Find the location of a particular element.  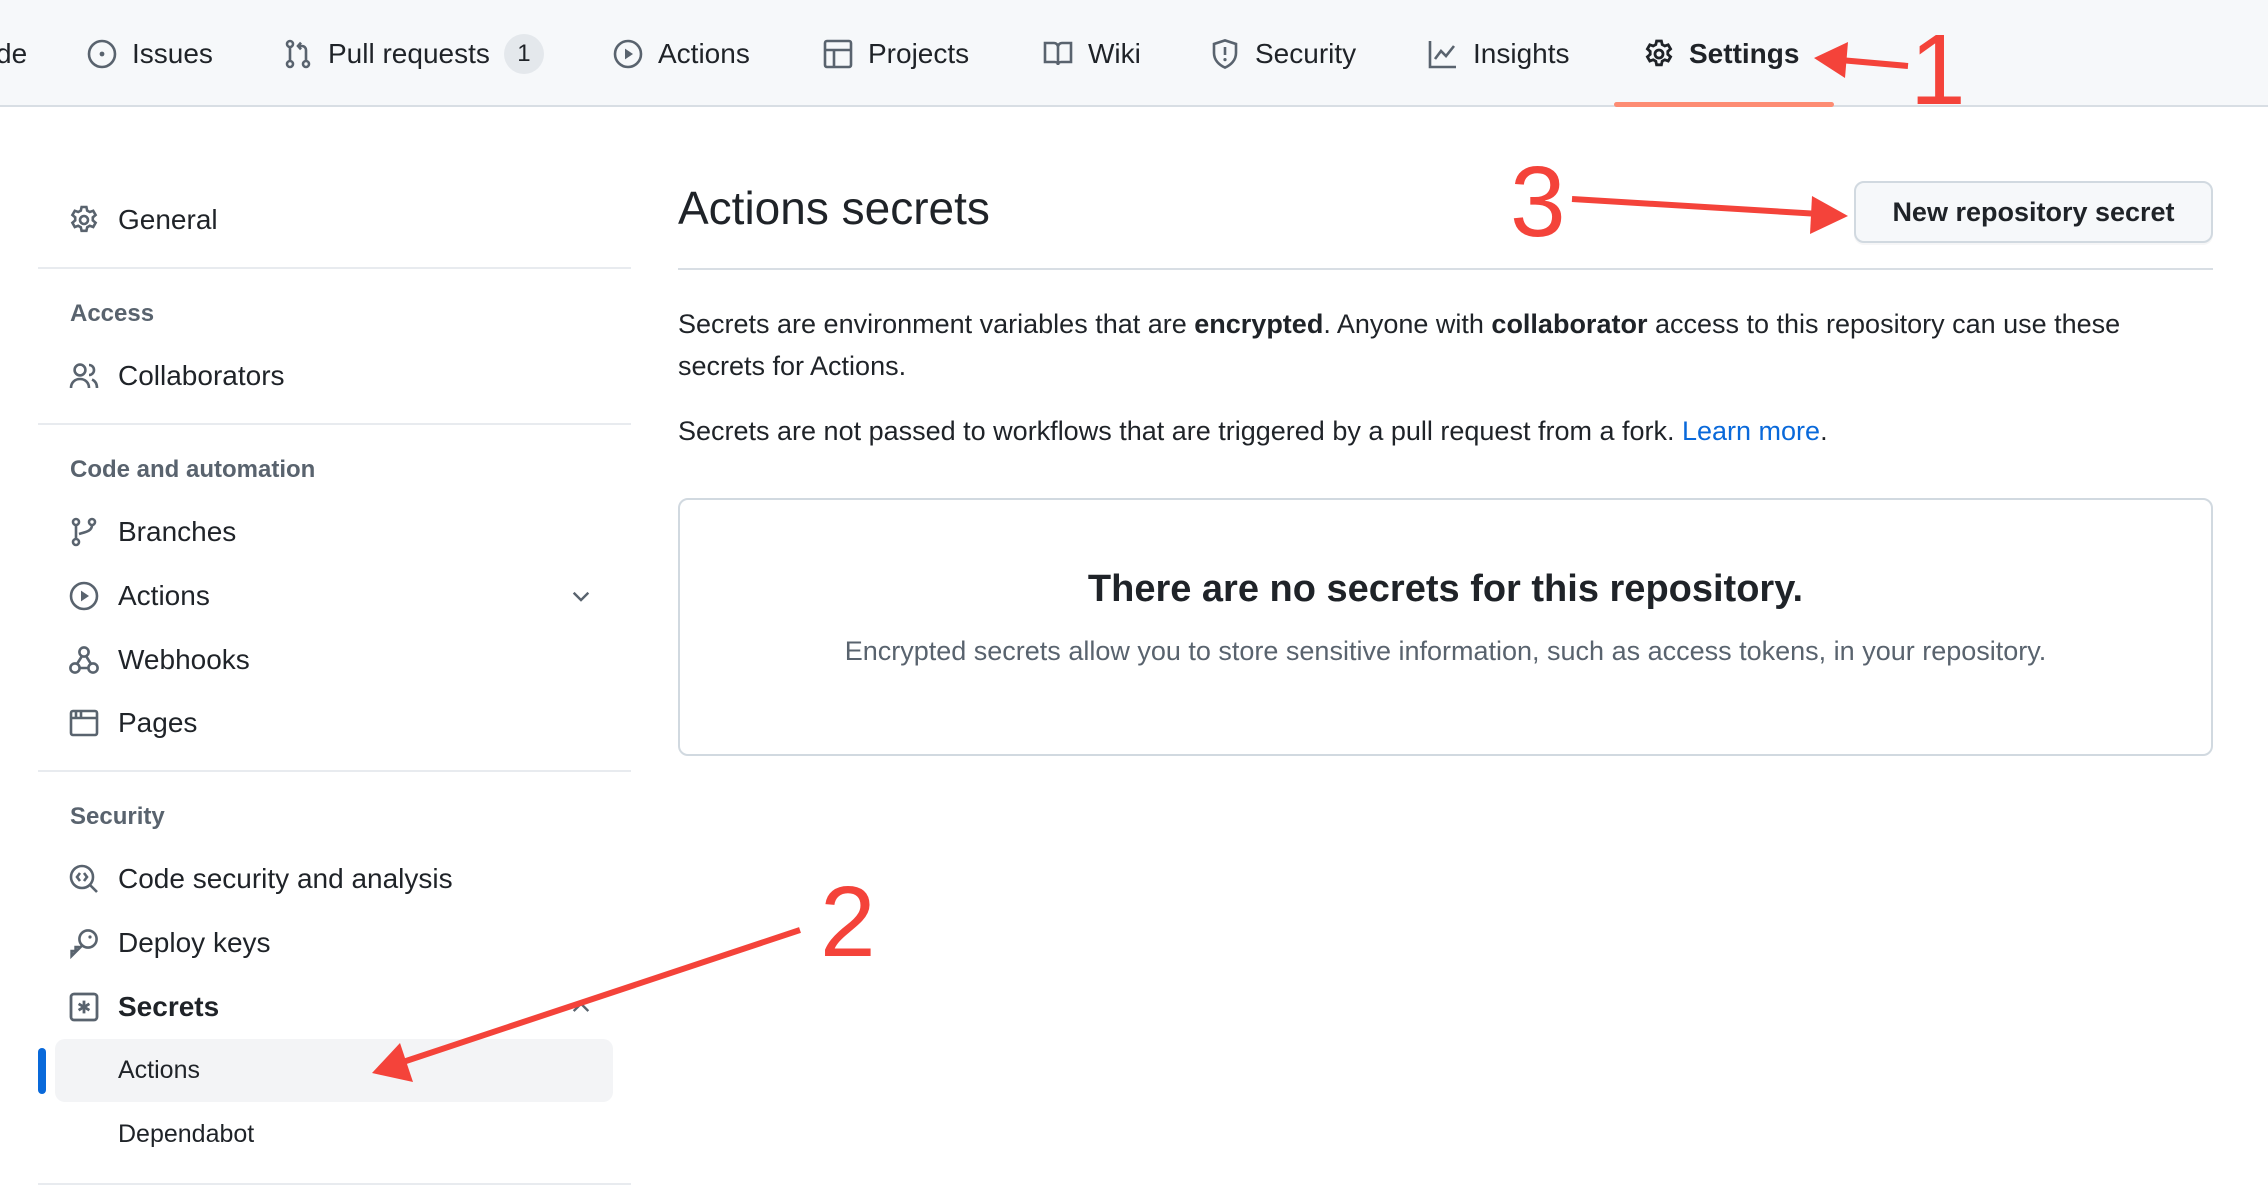

tab-label: Settings is located at coordinates (1744, 53).